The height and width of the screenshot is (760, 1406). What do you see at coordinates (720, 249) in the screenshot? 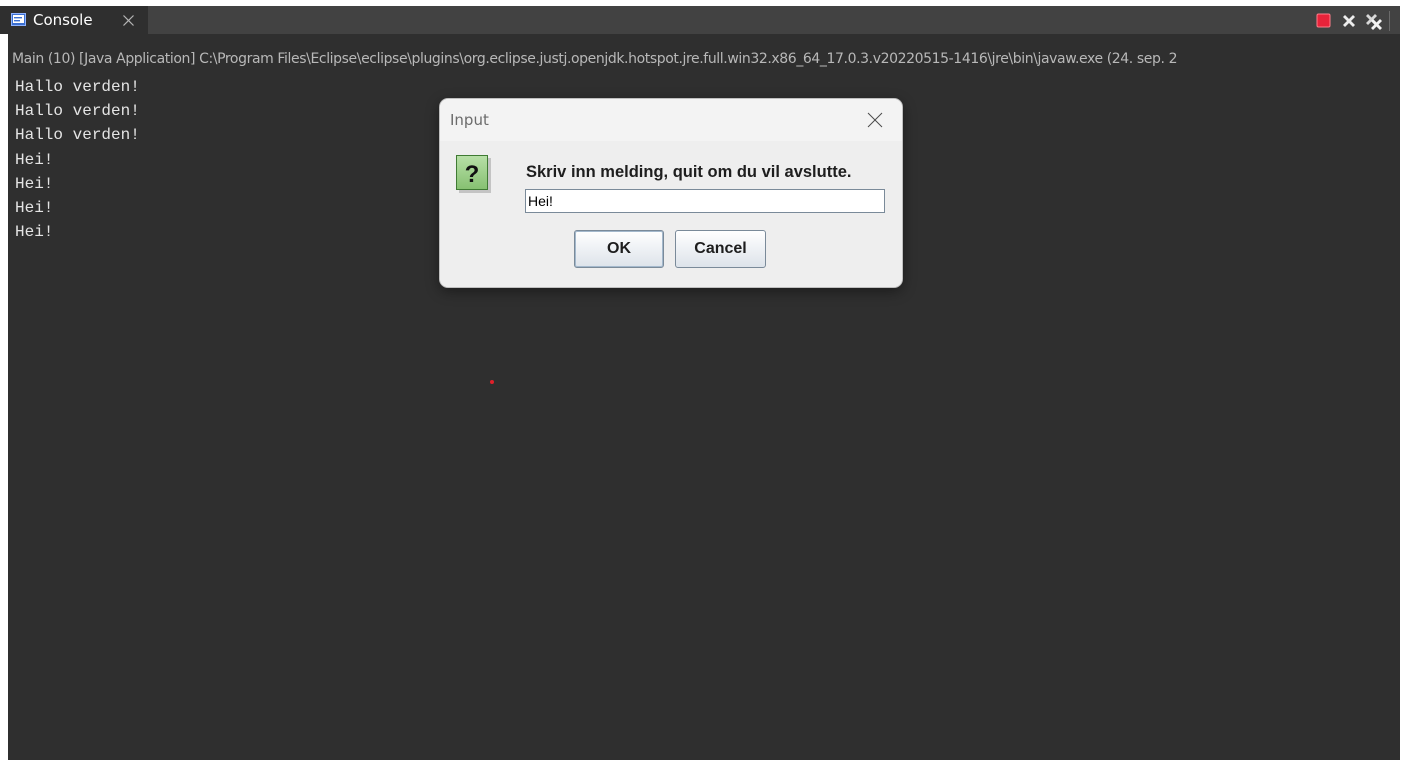
I see `cancel-button: Cancel` at bounding box center [720, 249].